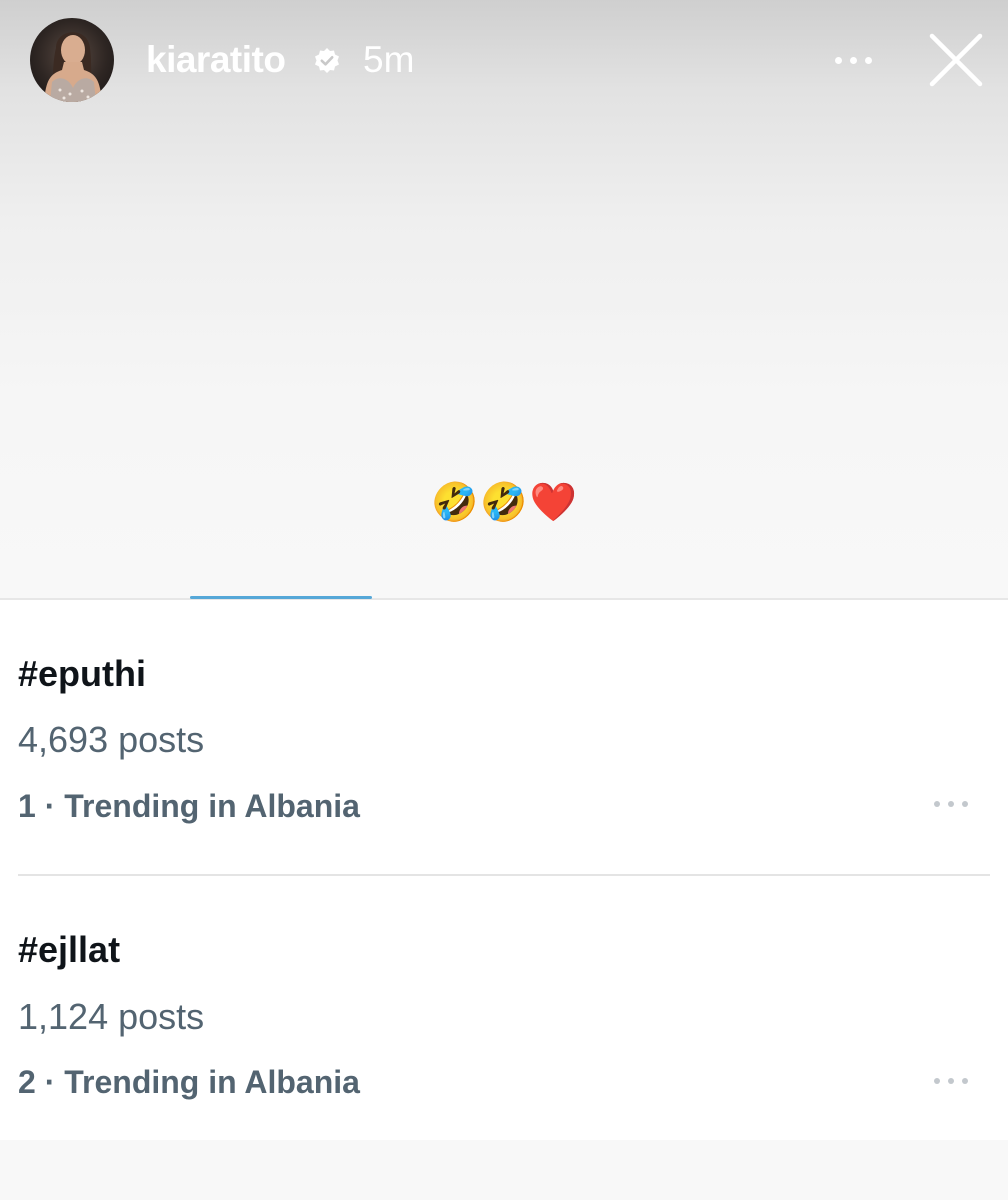 This screenshot has height=1200, width=1008. I want to click on trend-rank-location: 1 · Trending in Albania, so click(189, 806).